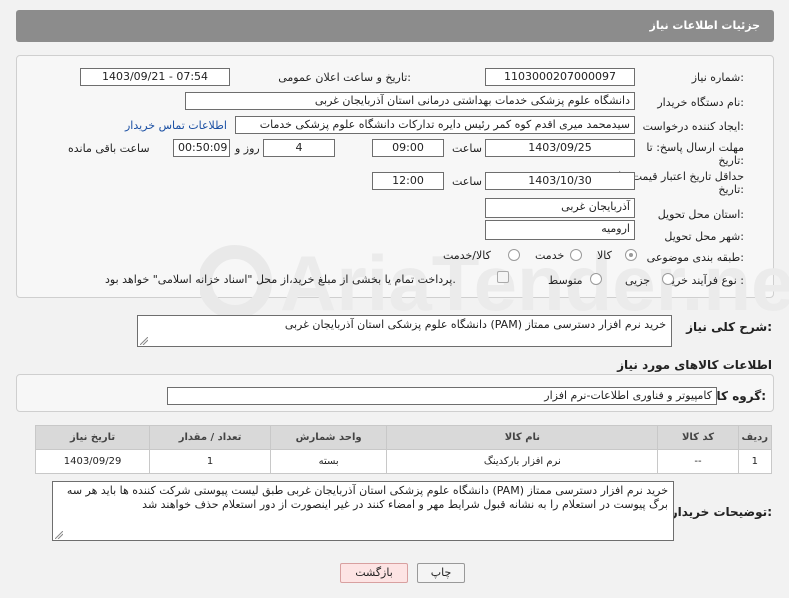 This screenshot has width=789, height=598. I want to click on province-label: استان محل تحویل:, so click(700, 214).